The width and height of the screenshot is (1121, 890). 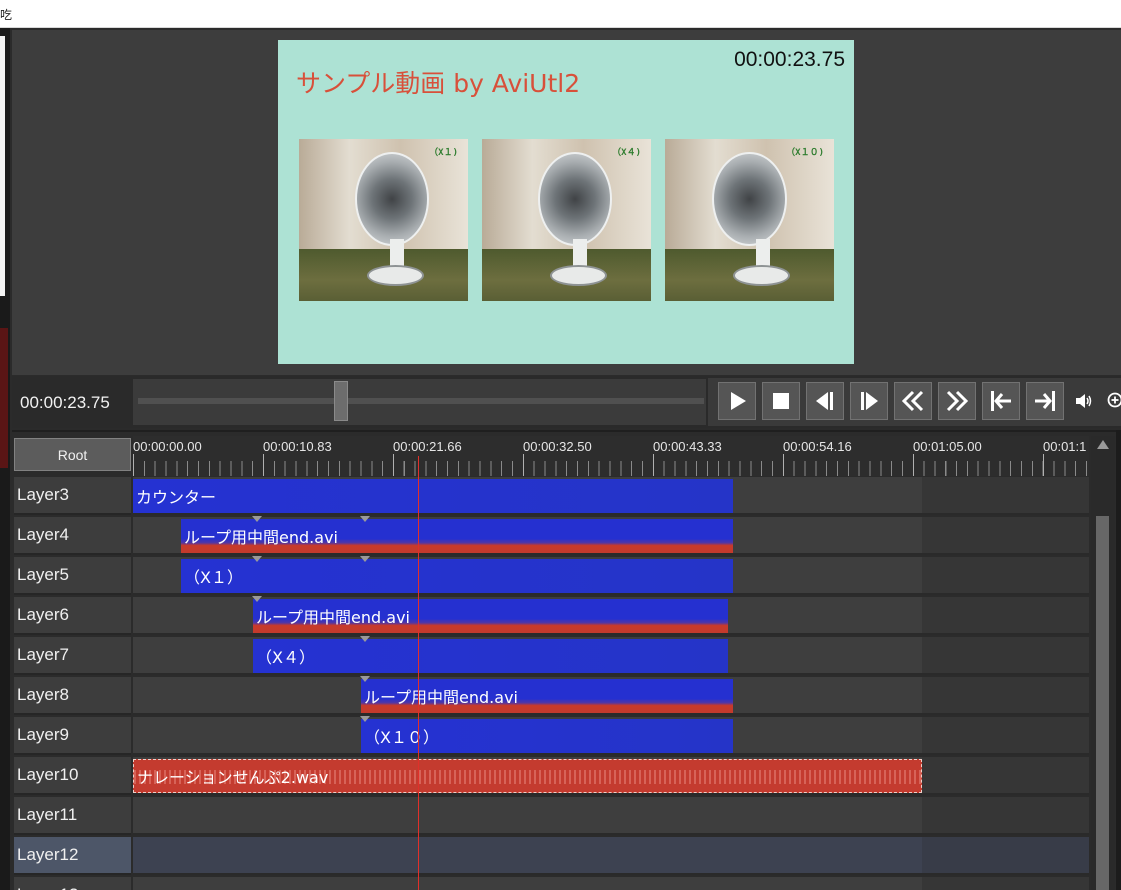 I want to click on ruler-label: 00:00:10.83, so click(x=297, y=446).